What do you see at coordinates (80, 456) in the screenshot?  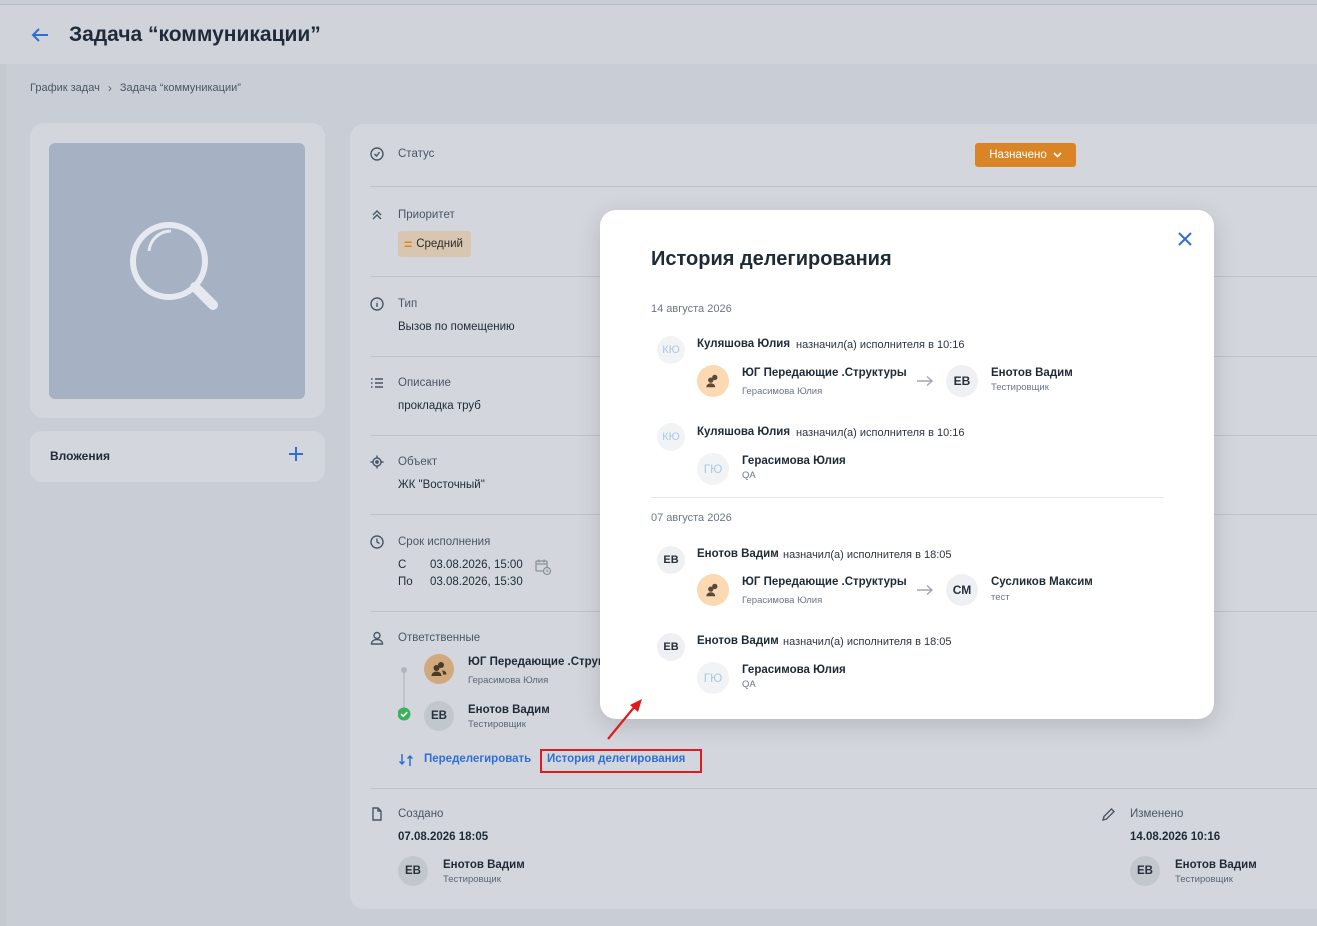 I see `attachments-label: Вложения` at bounding box center [80, 456].